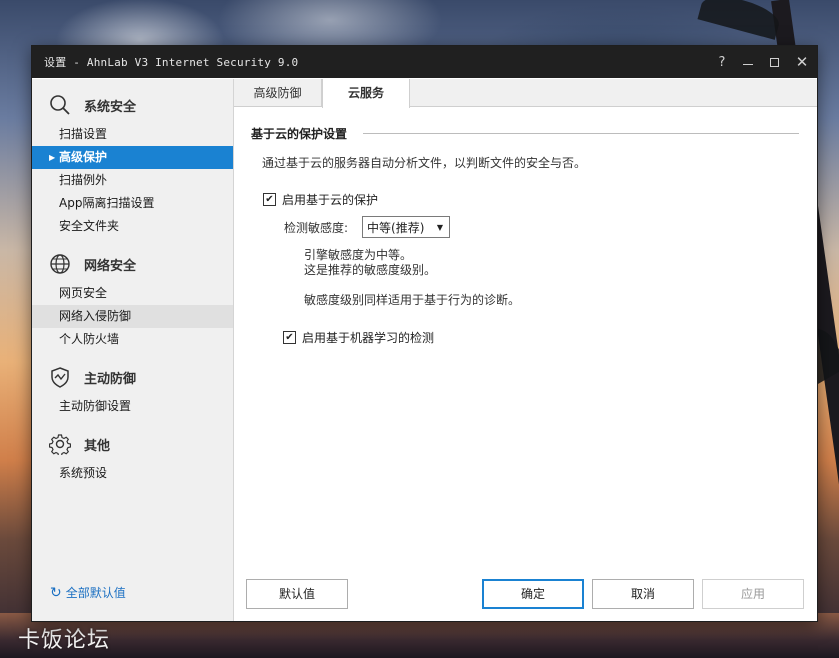 This screenshot has width=839, height=658. Describe the element at coordinates (396, 227) in the screenshot. I see `sensitivity-value: 中等(推荐)` at that location.